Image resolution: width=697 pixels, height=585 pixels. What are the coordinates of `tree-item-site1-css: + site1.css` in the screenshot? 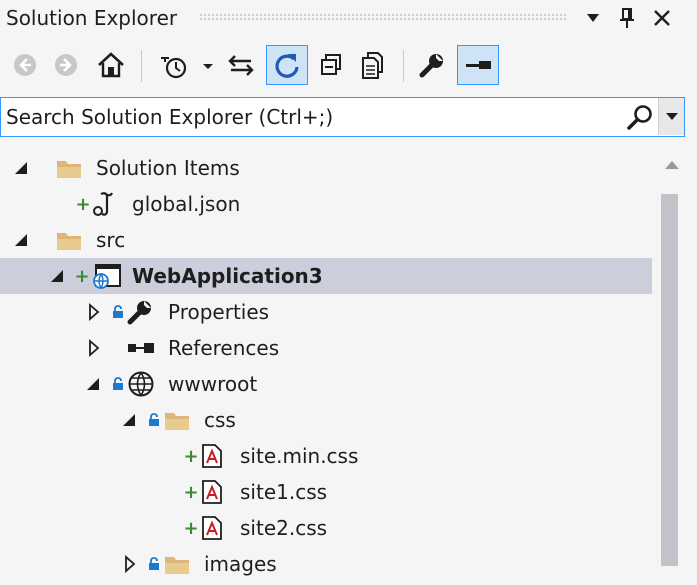 It's located at (326, 492).